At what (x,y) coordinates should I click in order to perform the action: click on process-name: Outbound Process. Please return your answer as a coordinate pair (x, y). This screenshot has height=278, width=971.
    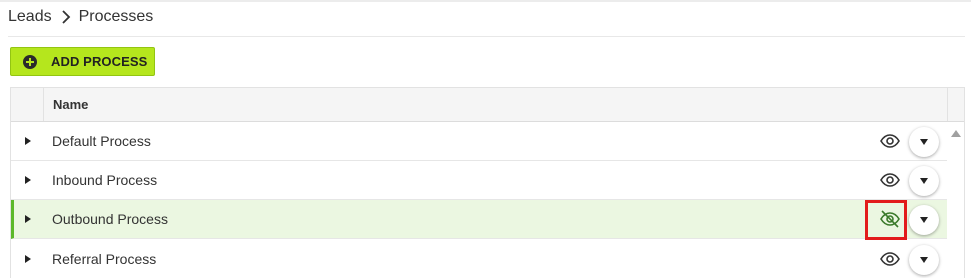
    Looking at the image, I should click on (110, 219).